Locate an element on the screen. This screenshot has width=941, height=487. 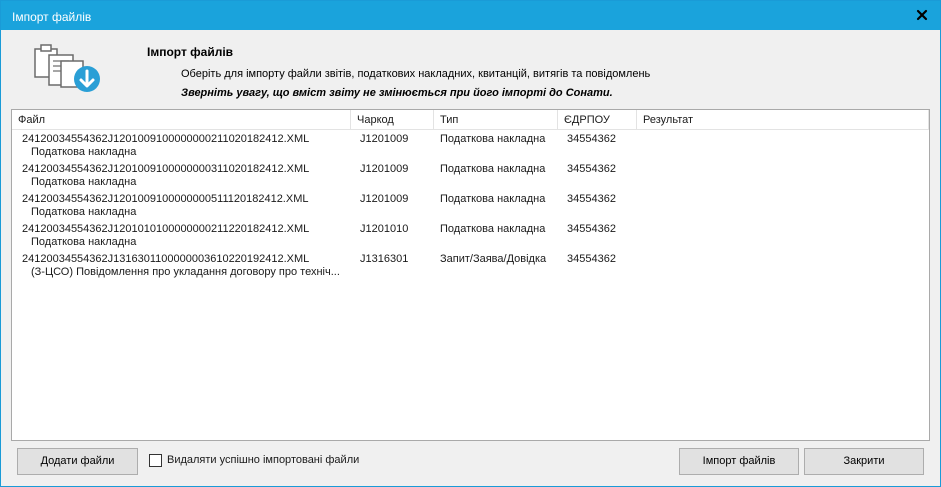
row-charcode: J1201010 is located at coordinates (384, 229).